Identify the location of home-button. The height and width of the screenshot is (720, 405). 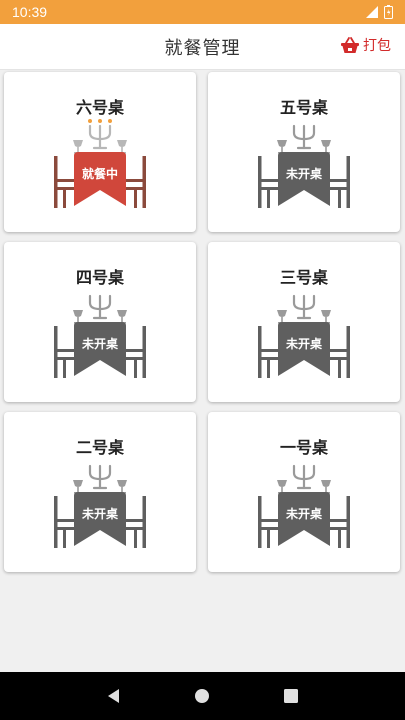
(202, 696).